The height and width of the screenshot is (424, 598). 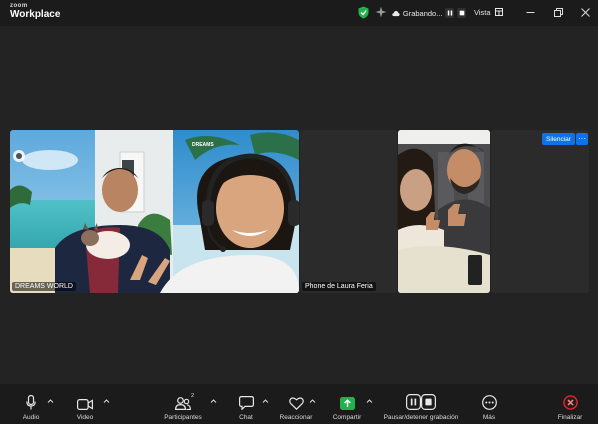 I want to click on video-options-chevron-up-icon, so click(x=106, y=401).